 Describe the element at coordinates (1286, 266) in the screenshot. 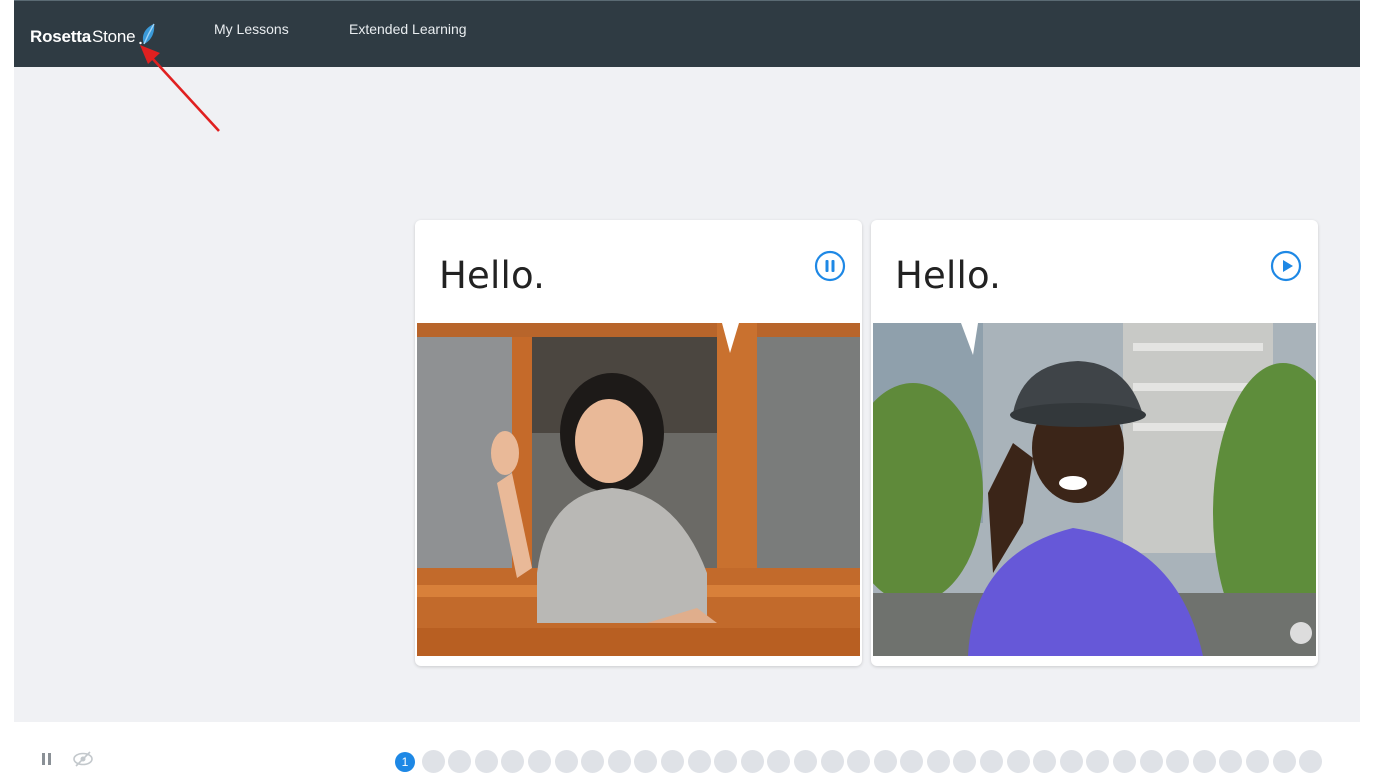

I see `play-icon` at that location.